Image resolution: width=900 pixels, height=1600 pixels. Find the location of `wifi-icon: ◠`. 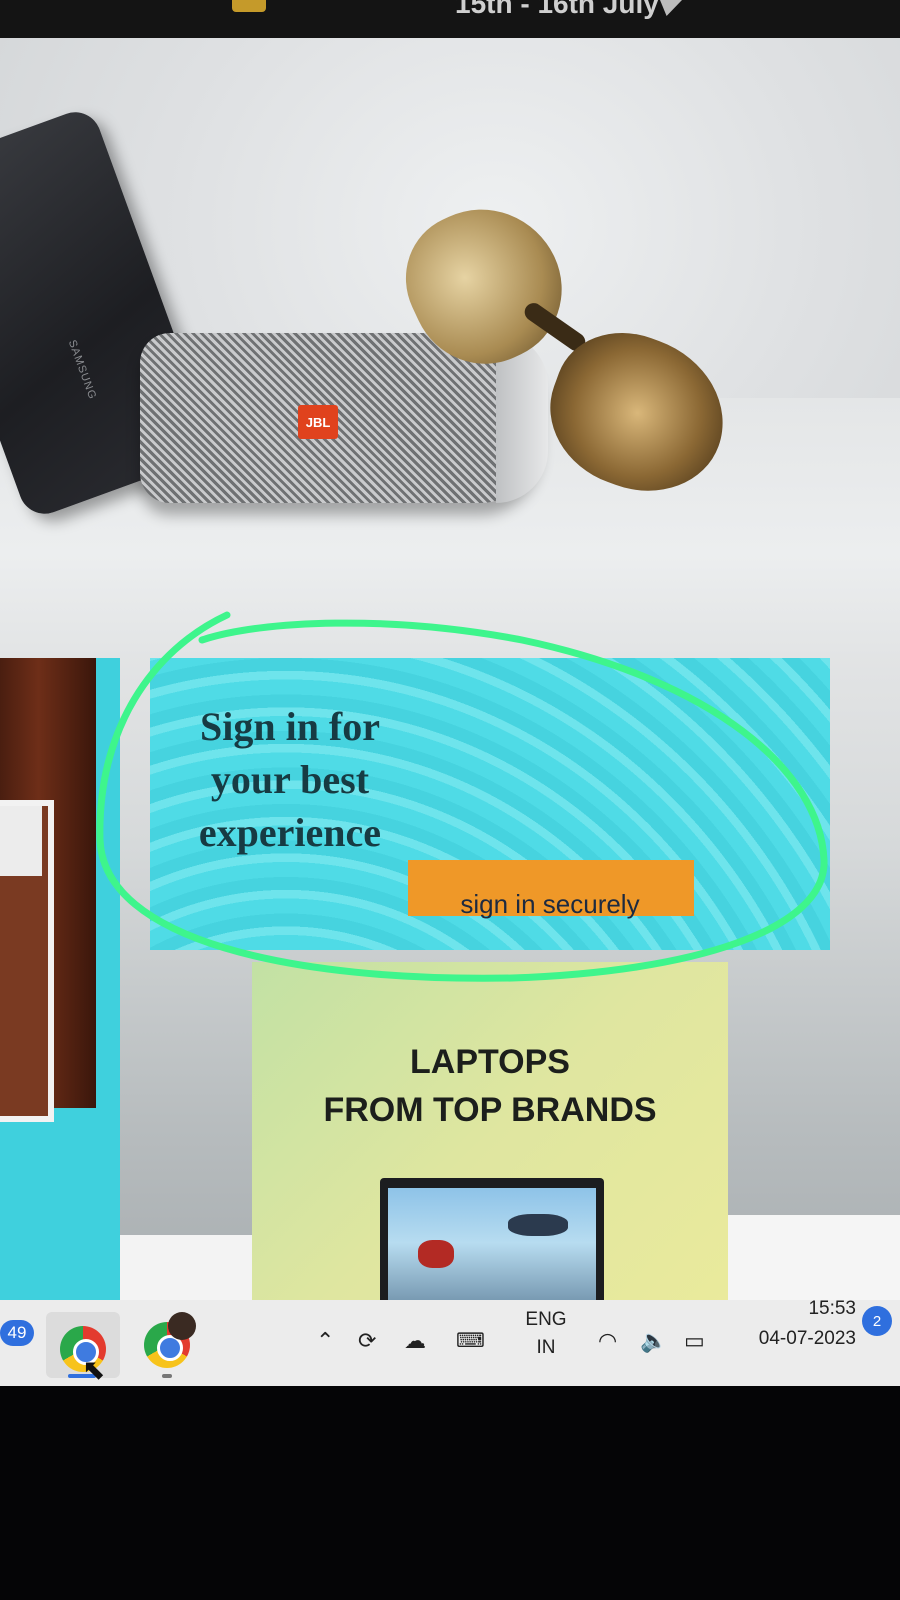

wifi-icon: ◠ is located at coordinates (607, 1341).